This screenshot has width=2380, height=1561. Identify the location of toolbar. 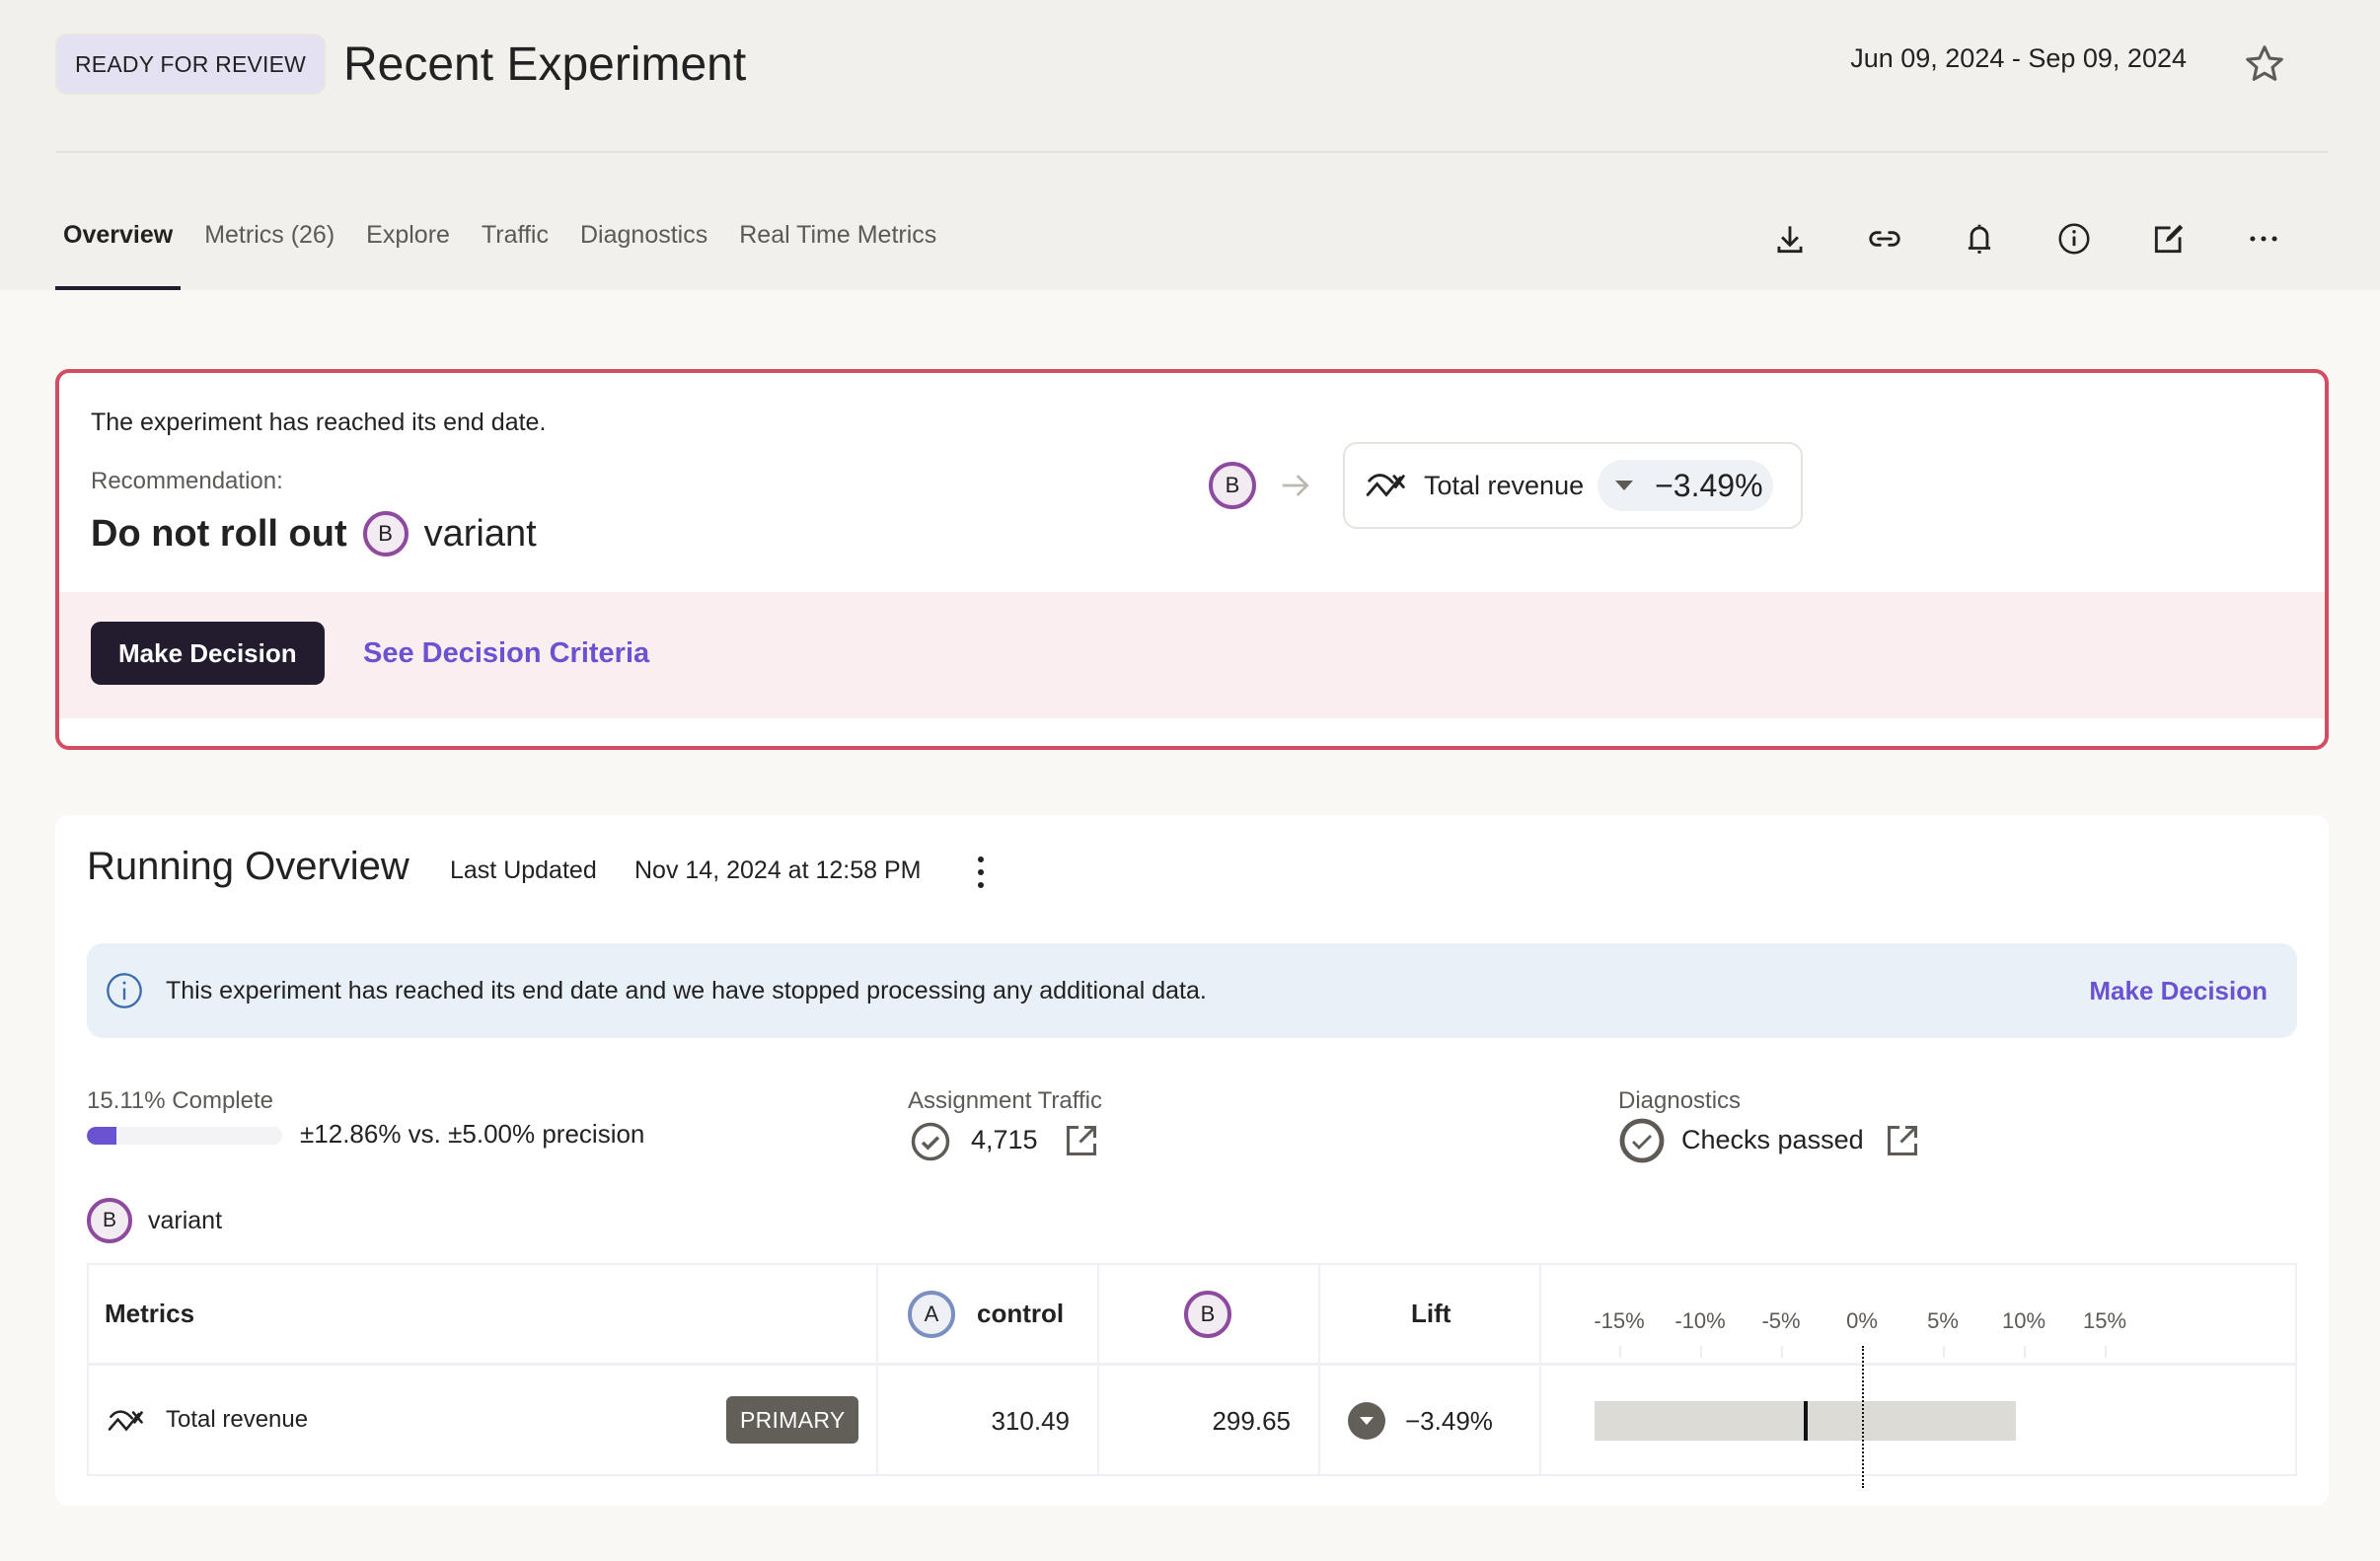
(2050, 238).